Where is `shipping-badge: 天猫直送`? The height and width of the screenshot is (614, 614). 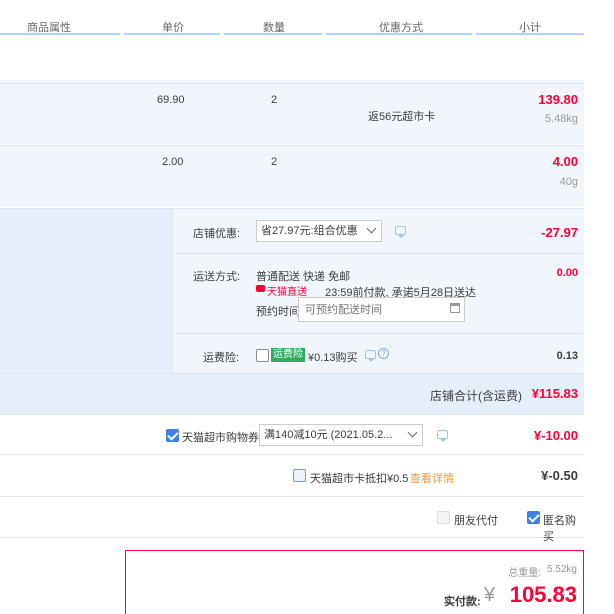
shipping-badge: 天猫直送 is located at coordinates (287, 292).